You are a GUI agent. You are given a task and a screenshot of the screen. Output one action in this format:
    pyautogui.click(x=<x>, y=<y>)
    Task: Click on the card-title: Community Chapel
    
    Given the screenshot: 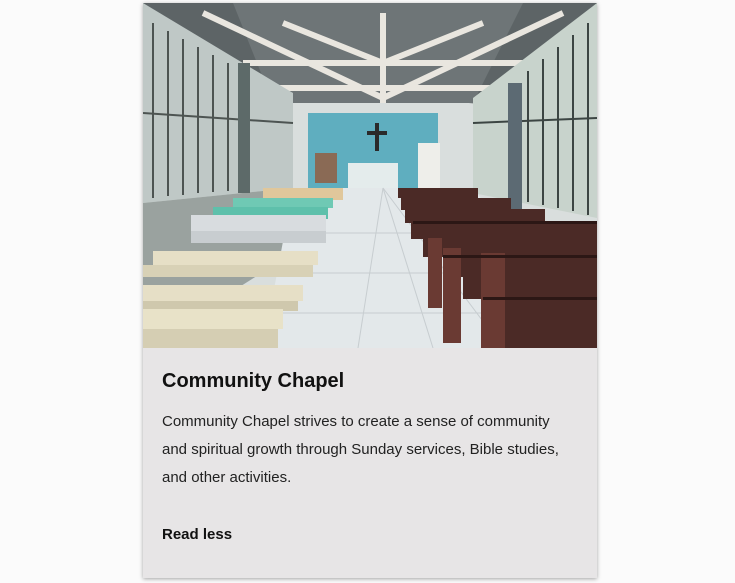 What is the action you would take?
    pyautogui.click(x=253, y=381)
    